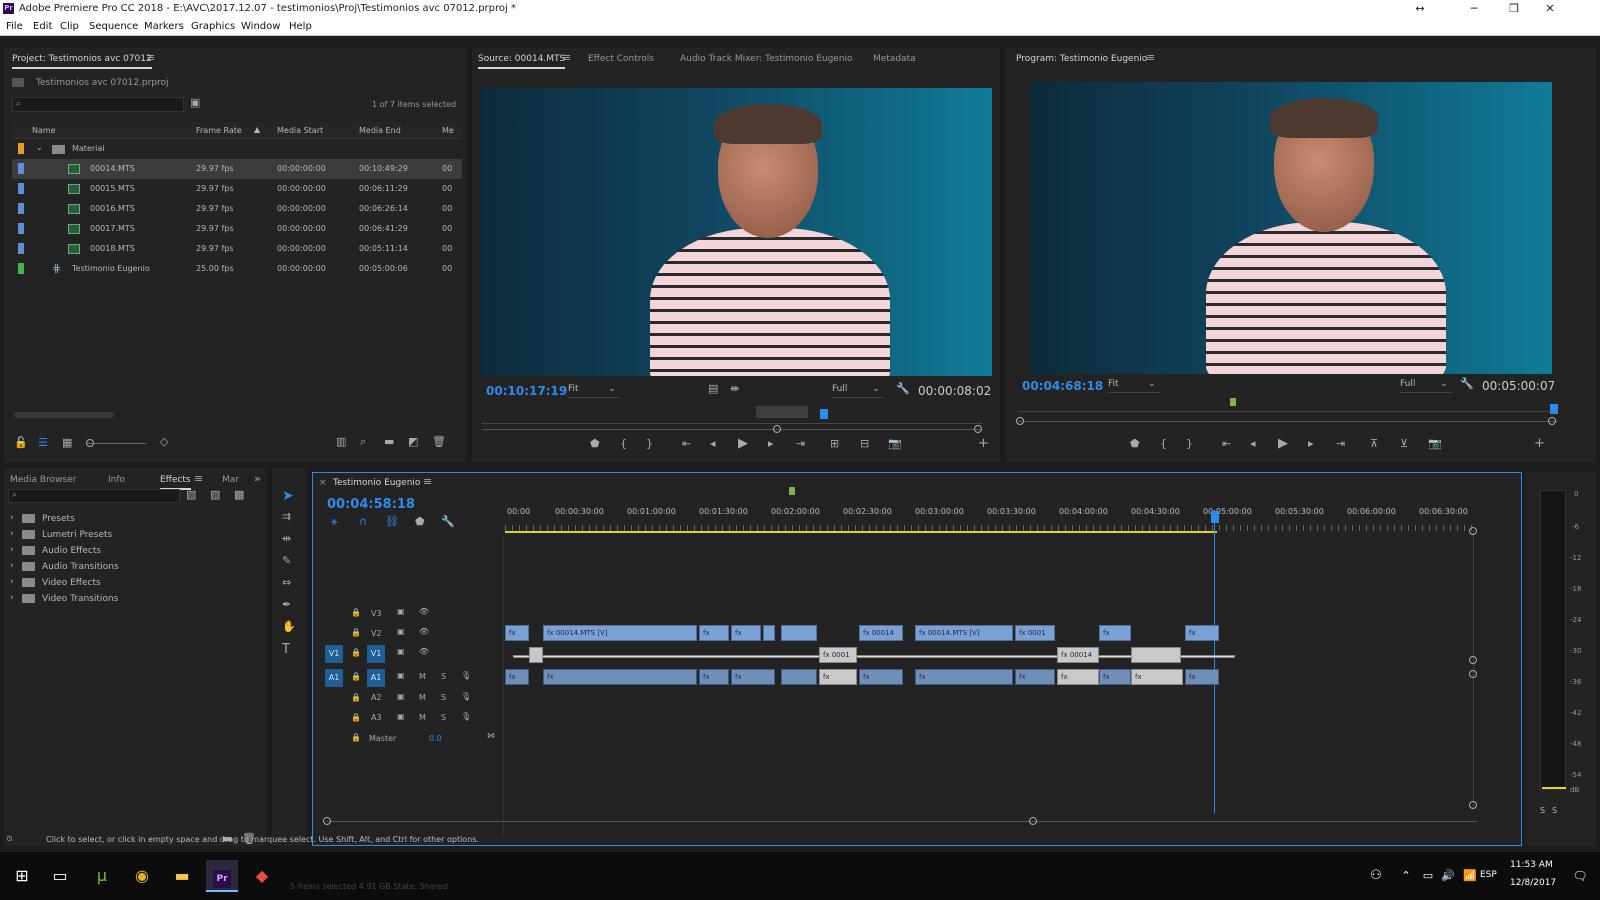  What do you see at coordinates (435, 738) in the screenshot?
I see `master-volume-value: 0.0` at bounding box center [435, 738].